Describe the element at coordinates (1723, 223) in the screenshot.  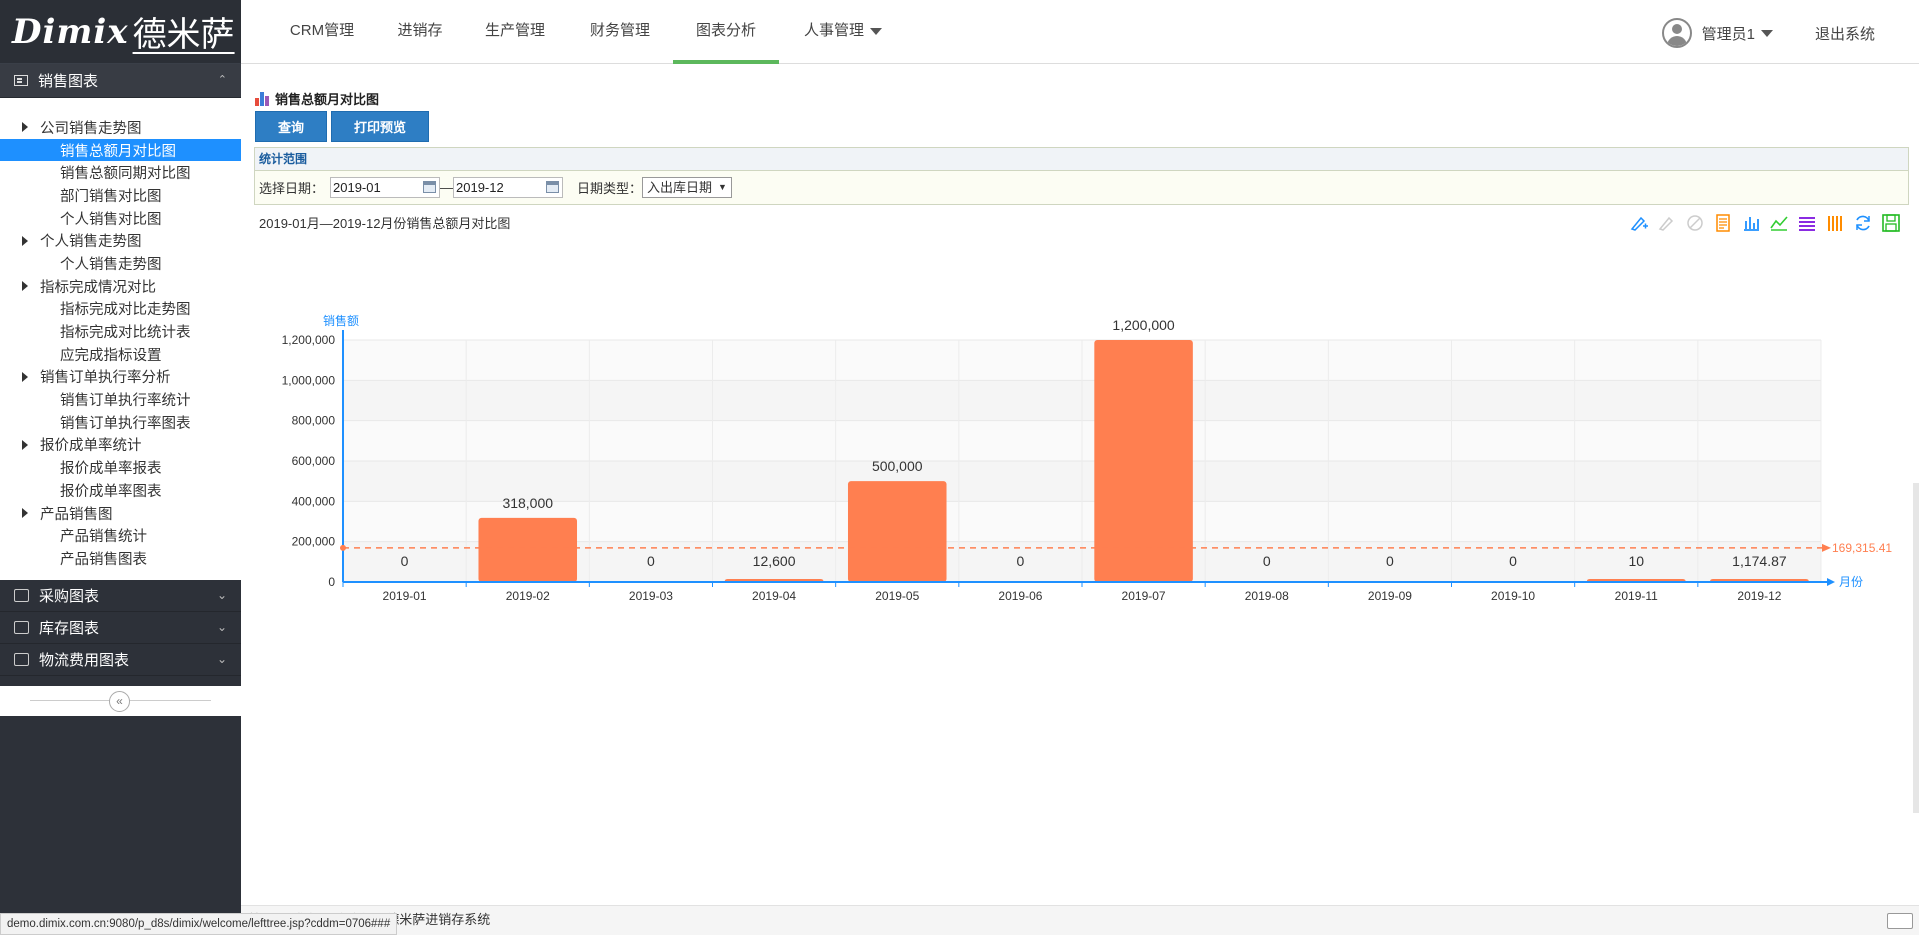
I see `data-view-icon` at that location.